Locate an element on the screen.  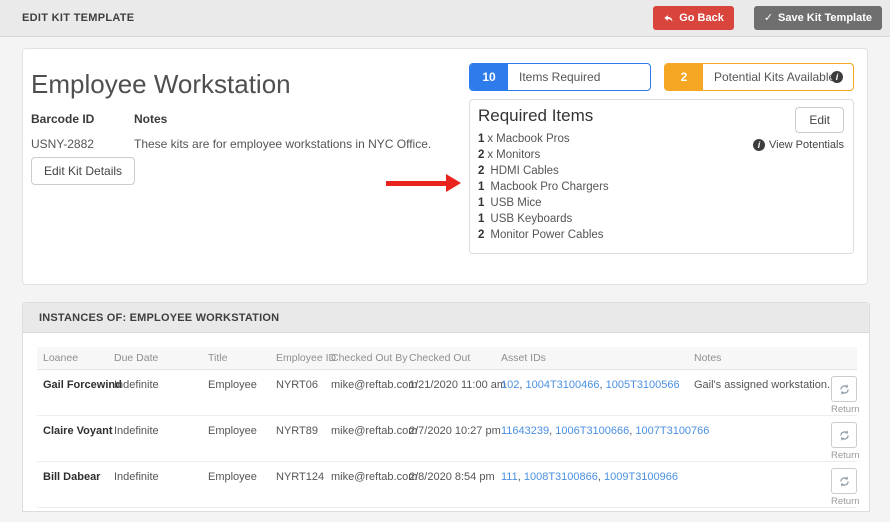
potential-kits-label: Potential Kits Available is located at coordinates (775, 77).